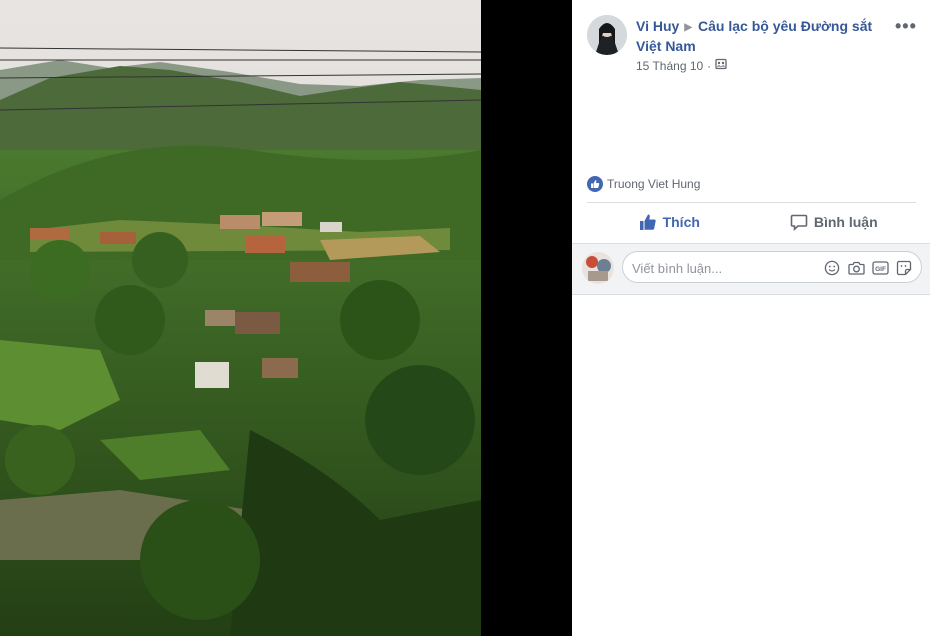 The width and height of the screenshot is (930, 636). I want to click on camera-icon, so click(856, 268).